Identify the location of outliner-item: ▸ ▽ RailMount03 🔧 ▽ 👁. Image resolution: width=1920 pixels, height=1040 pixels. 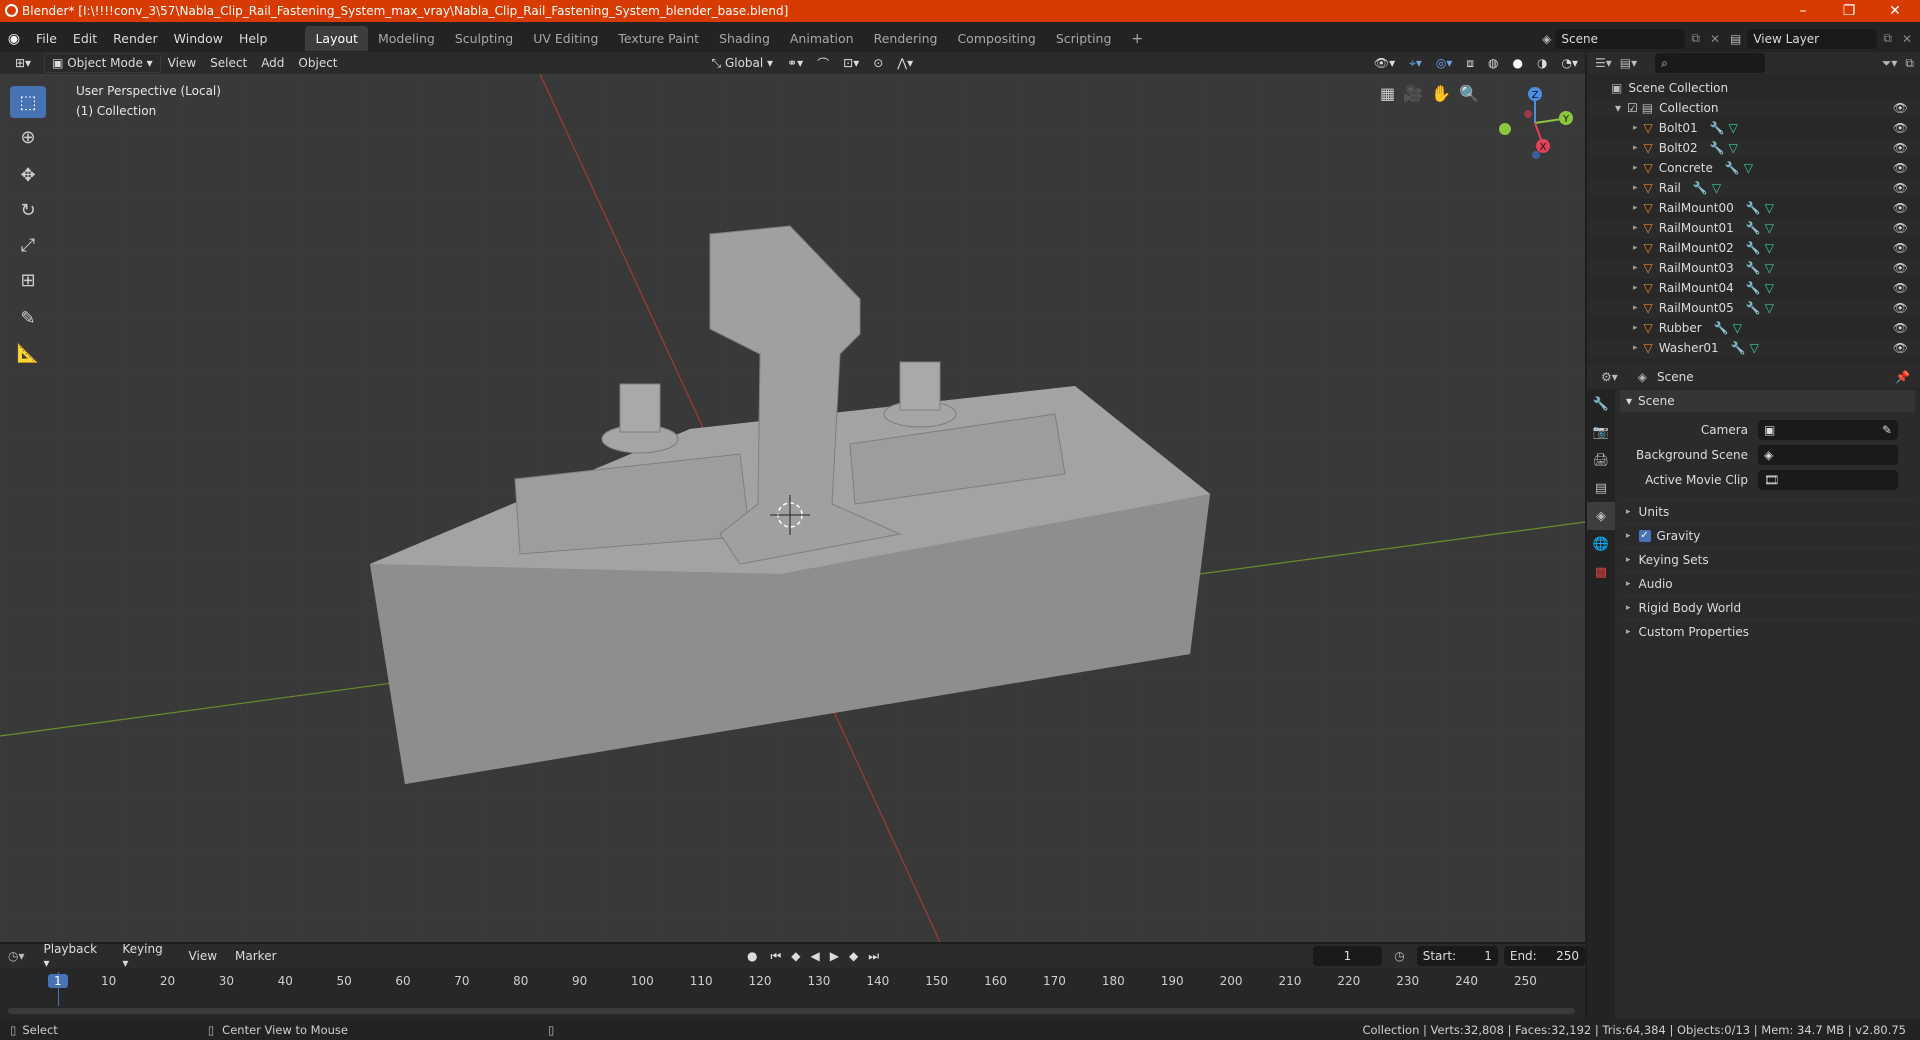
(1753, 268).